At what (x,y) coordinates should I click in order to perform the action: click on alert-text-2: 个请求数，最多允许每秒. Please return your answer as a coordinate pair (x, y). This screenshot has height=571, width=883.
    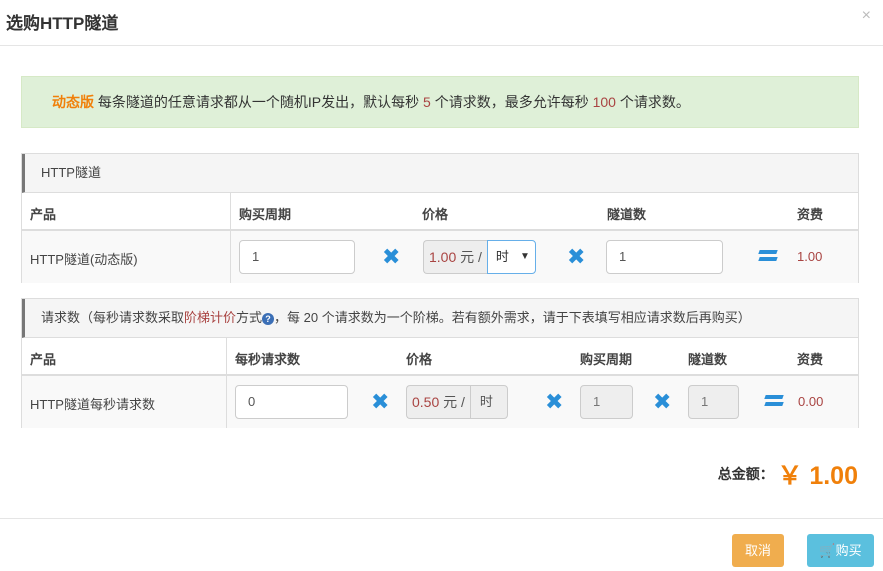
    Looking at the image, I should click on (511, 102).